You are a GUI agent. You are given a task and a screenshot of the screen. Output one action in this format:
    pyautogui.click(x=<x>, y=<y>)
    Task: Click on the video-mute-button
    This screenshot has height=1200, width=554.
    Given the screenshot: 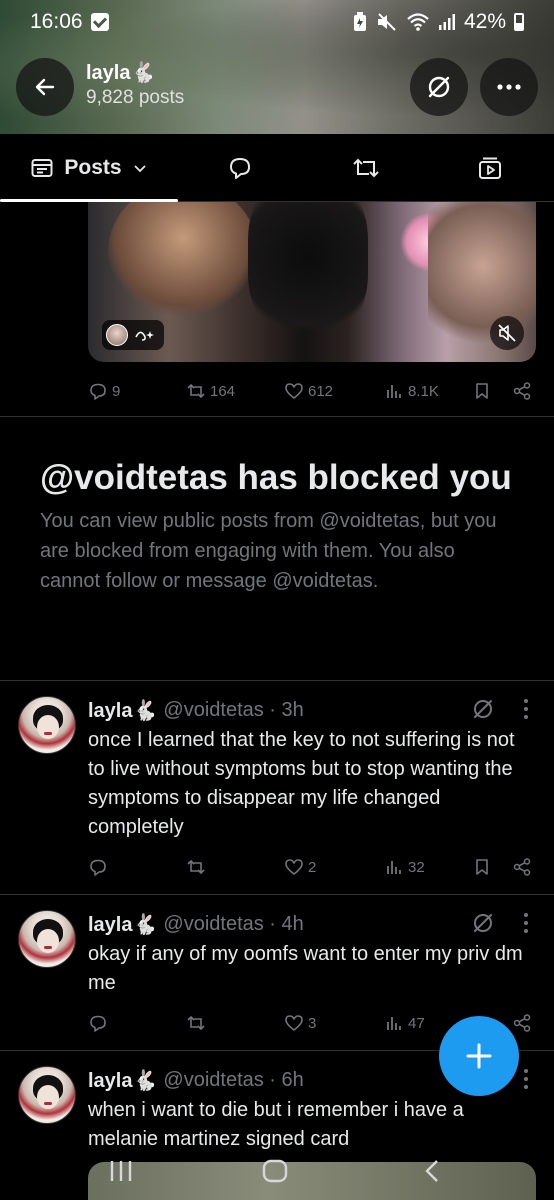 What is the action you would take?
    pyautogui.click(x=507, y=333)
    